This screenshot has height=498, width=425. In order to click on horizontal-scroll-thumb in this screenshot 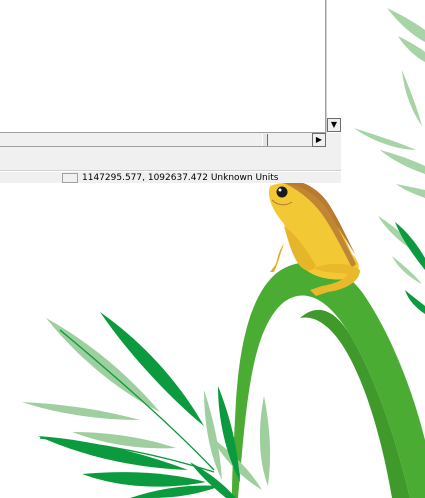, I will do `click(265, 140)`.